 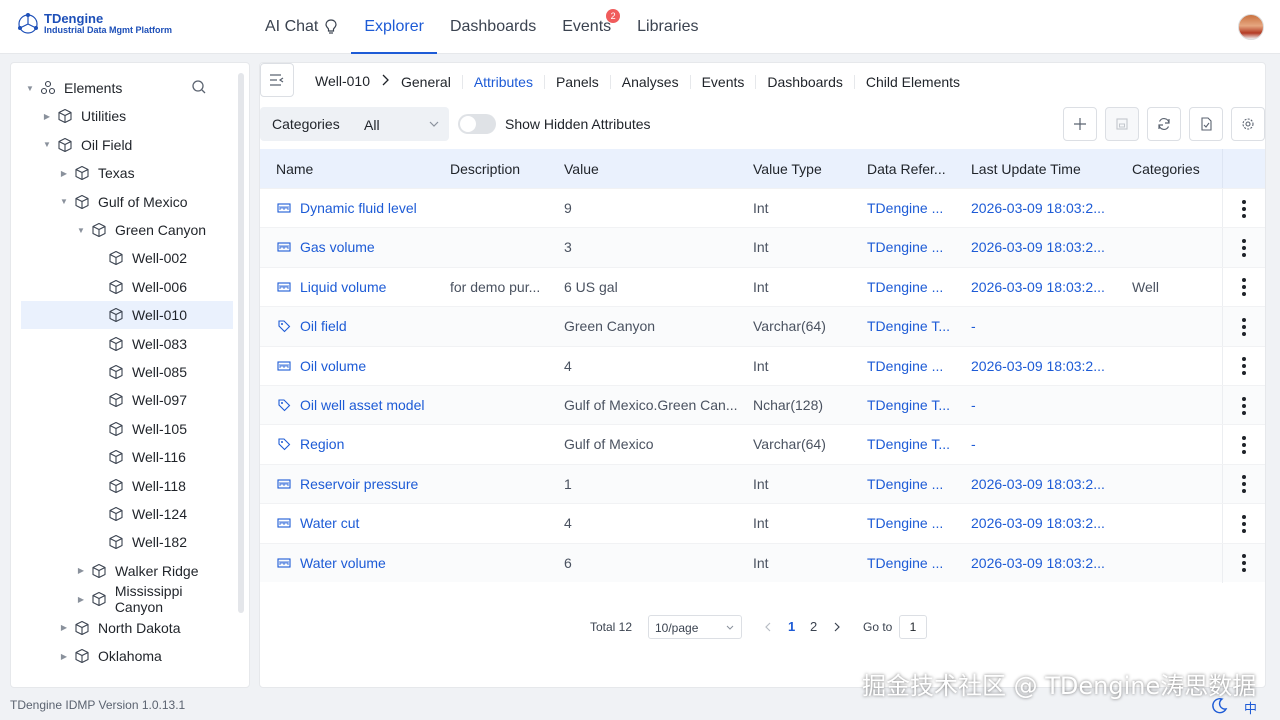 What do you see at coordinates (127, 315) in the screenshot?
I see `tree-item: Well-010` at bounding box center [127, 315].